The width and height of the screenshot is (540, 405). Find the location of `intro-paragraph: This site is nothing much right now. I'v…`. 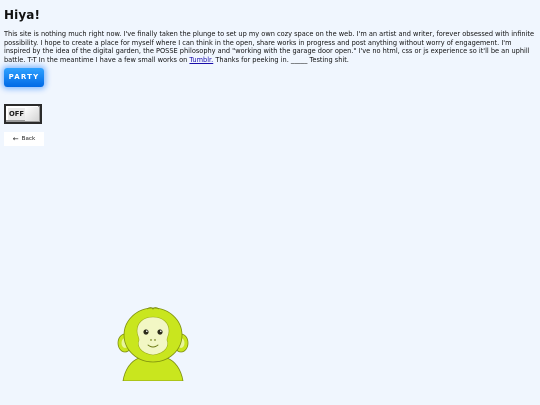

intro-paragraph: This site is nothing much right now. I'v… is located at coordinates (270, 47).